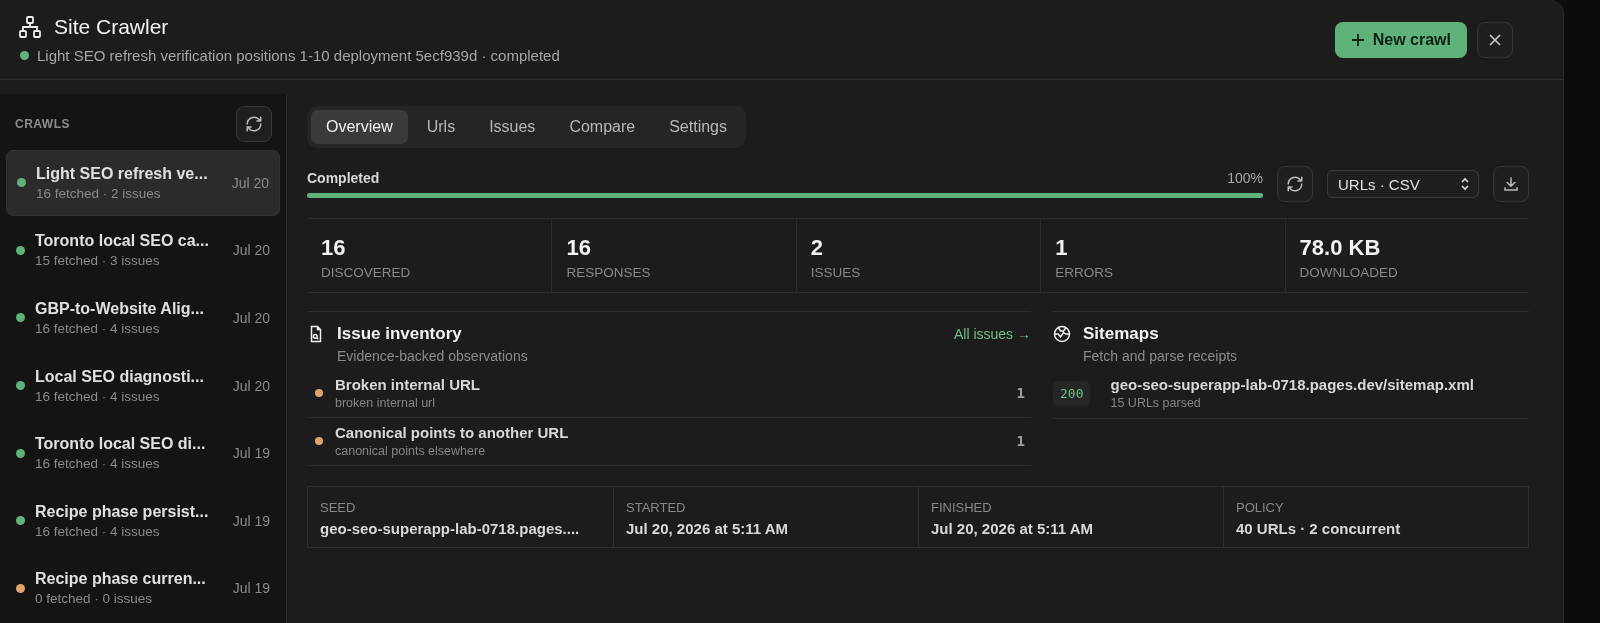 The height and width of the screenshot is (623, 1600). Describe the element at coordinates (111, 27) in the screenshot. I see `app-title: Site Crawler` at that location.